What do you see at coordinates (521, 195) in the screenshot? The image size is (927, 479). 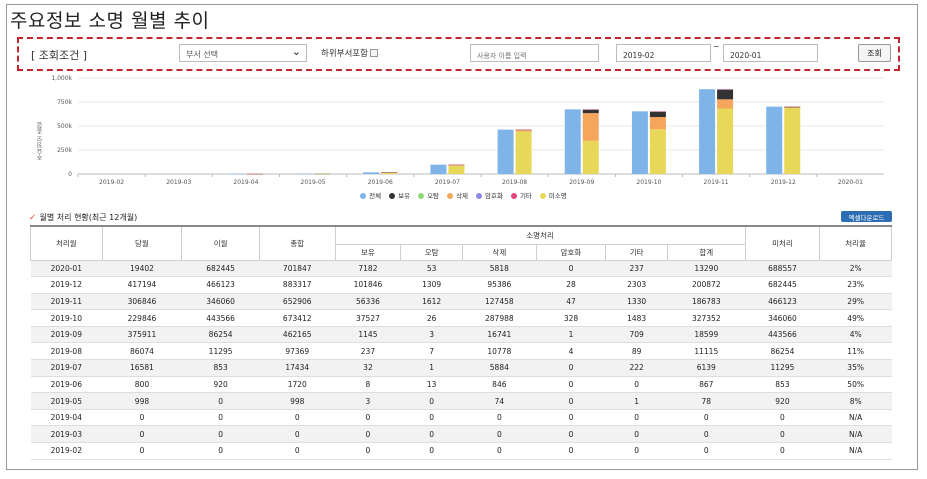 I see `legend-item: 기타` at bounding box center [521, 195].